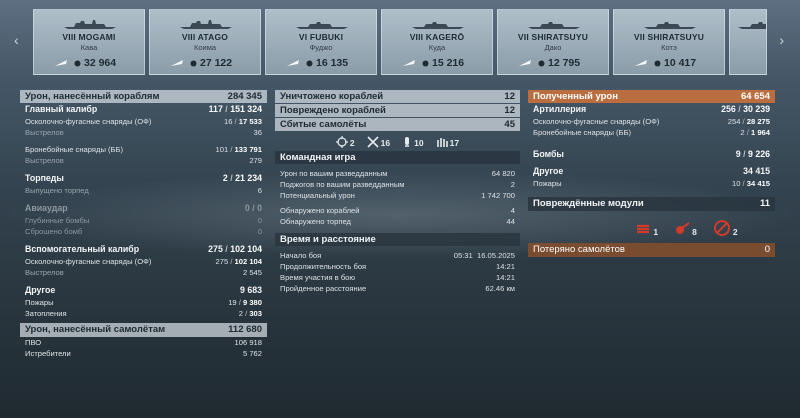 The width and height of the screenshot is (800, 418). I want to click on row-label: Бронебойные снаряды (ББ), so click(582, 132).